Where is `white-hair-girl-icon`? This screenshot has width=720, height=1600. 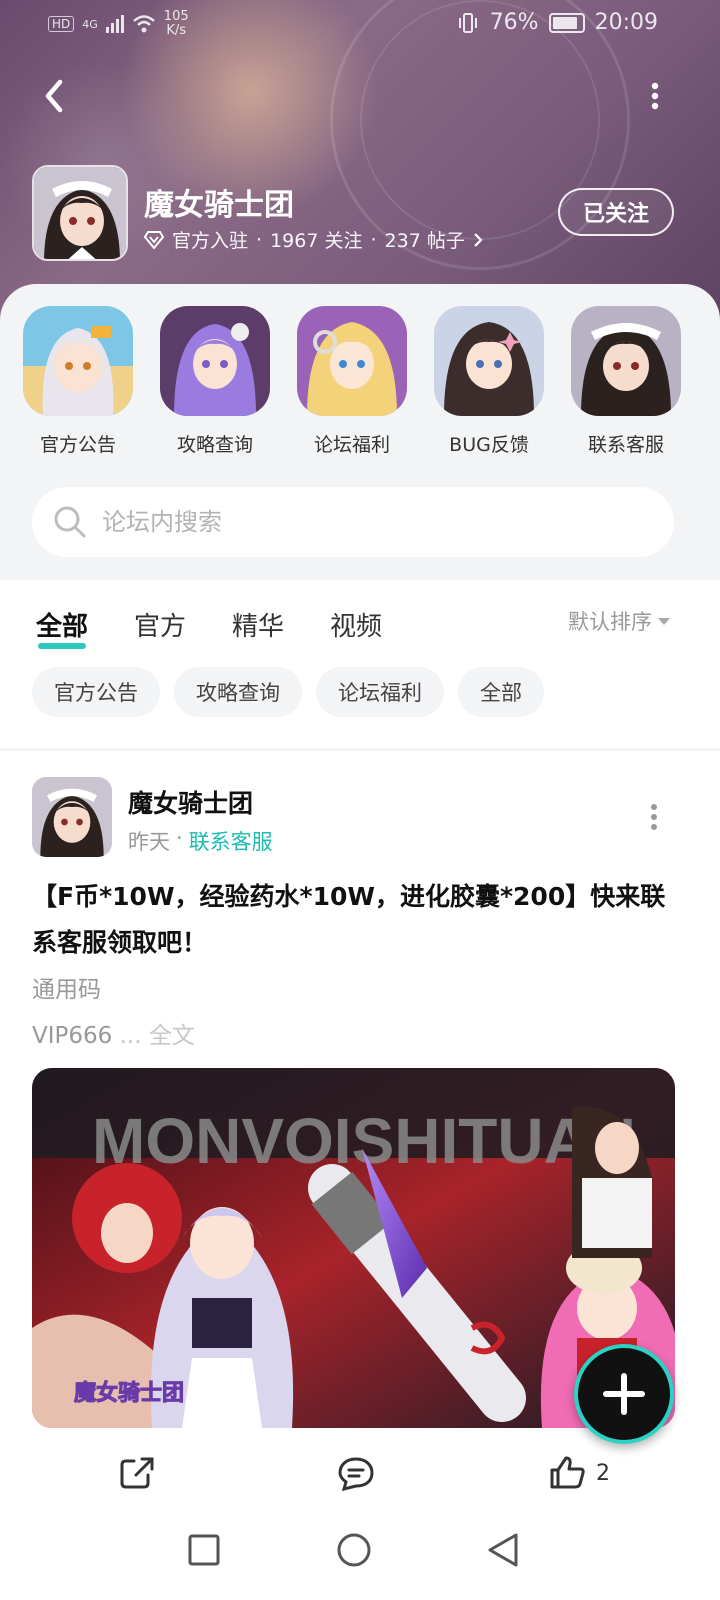 white-hair-girl-icon is located at coordinates (78, 361).